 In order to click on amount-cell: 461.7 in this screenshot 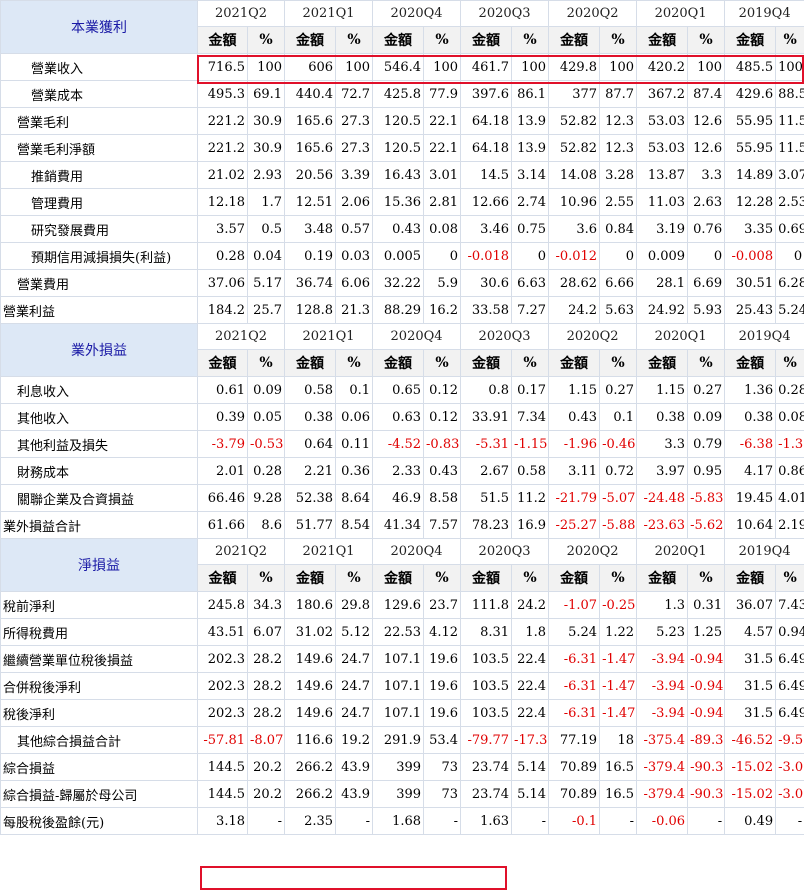, I will do `click(486, 67)`.